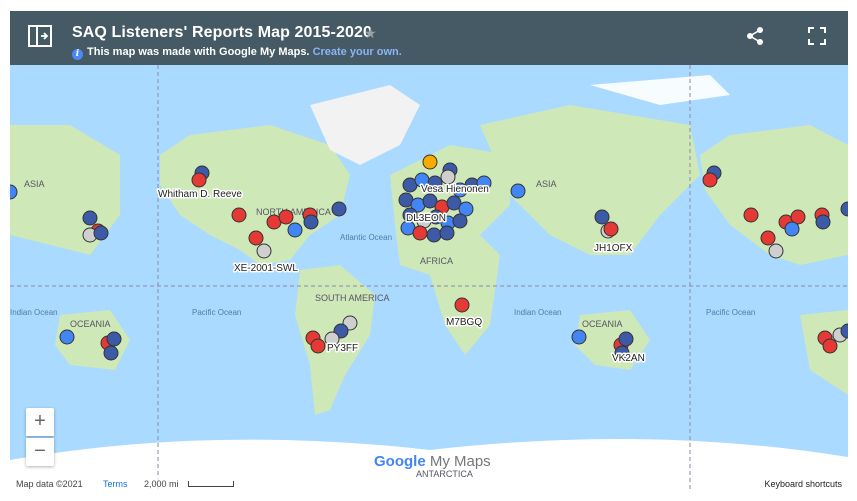 This screenshot has width=857, height=501. What do you see at coordinates (400, 461) in the screenshot?
I see `brand-google: Google` at bounding box center [400, 461].